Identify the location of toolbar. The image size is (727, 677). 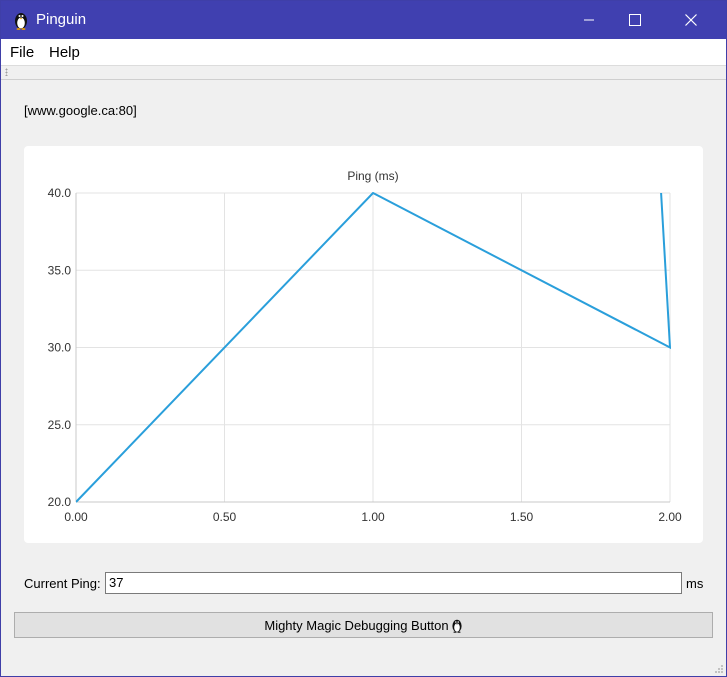
(363, 73).